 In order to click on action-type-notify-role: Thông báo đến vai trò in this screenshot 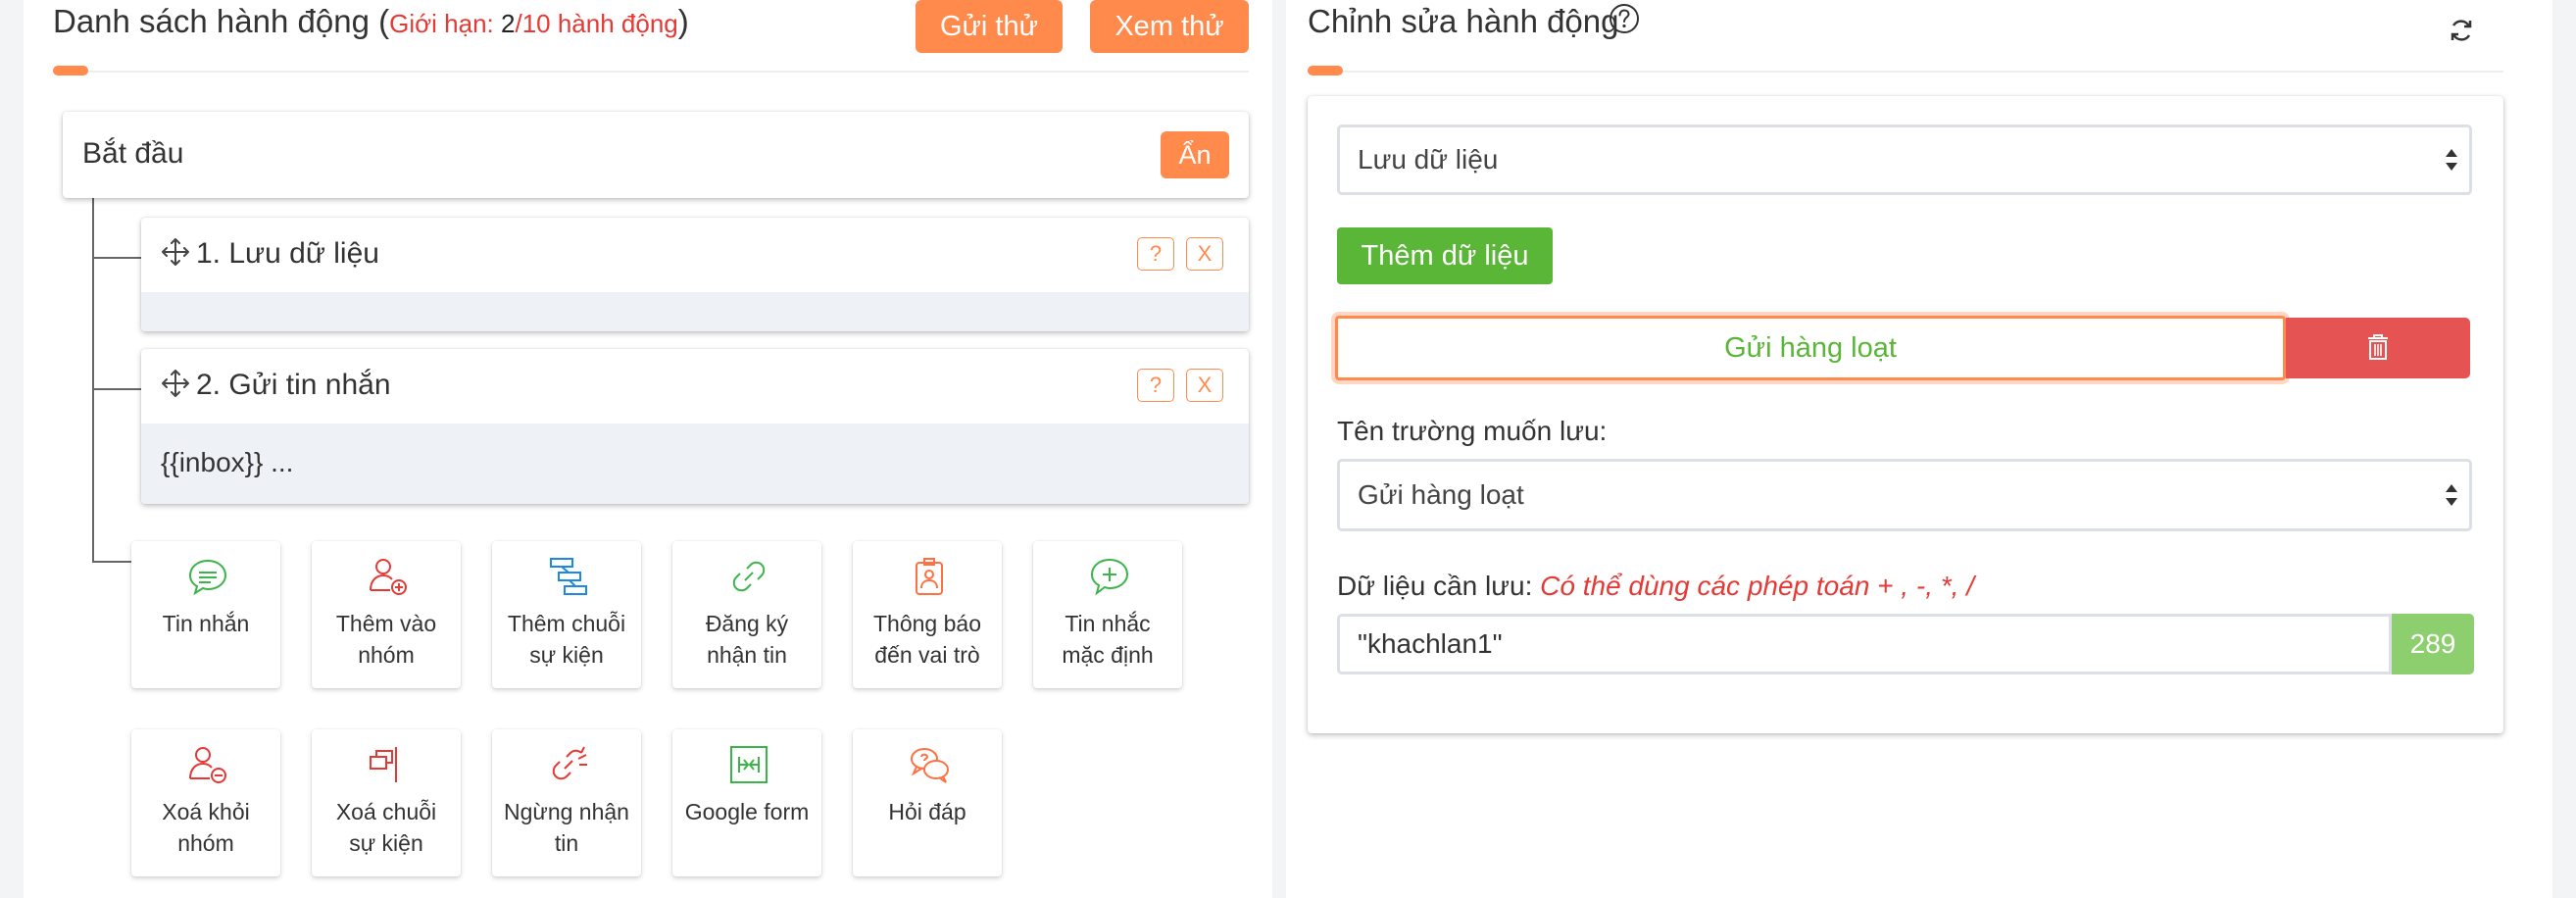, I will do `click(927, 614)`.